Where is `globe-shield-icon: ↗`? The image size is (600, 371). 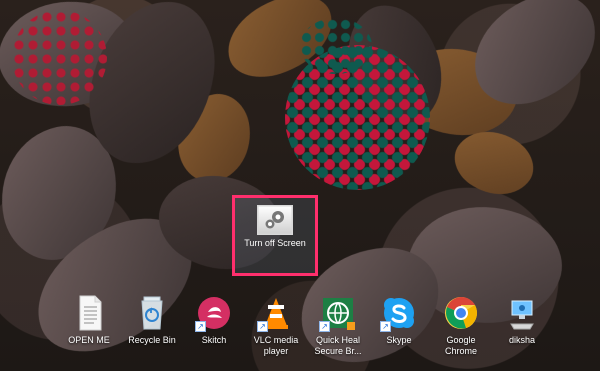 globe-shield-icon: ↗ is located at coordinates (338, 313).